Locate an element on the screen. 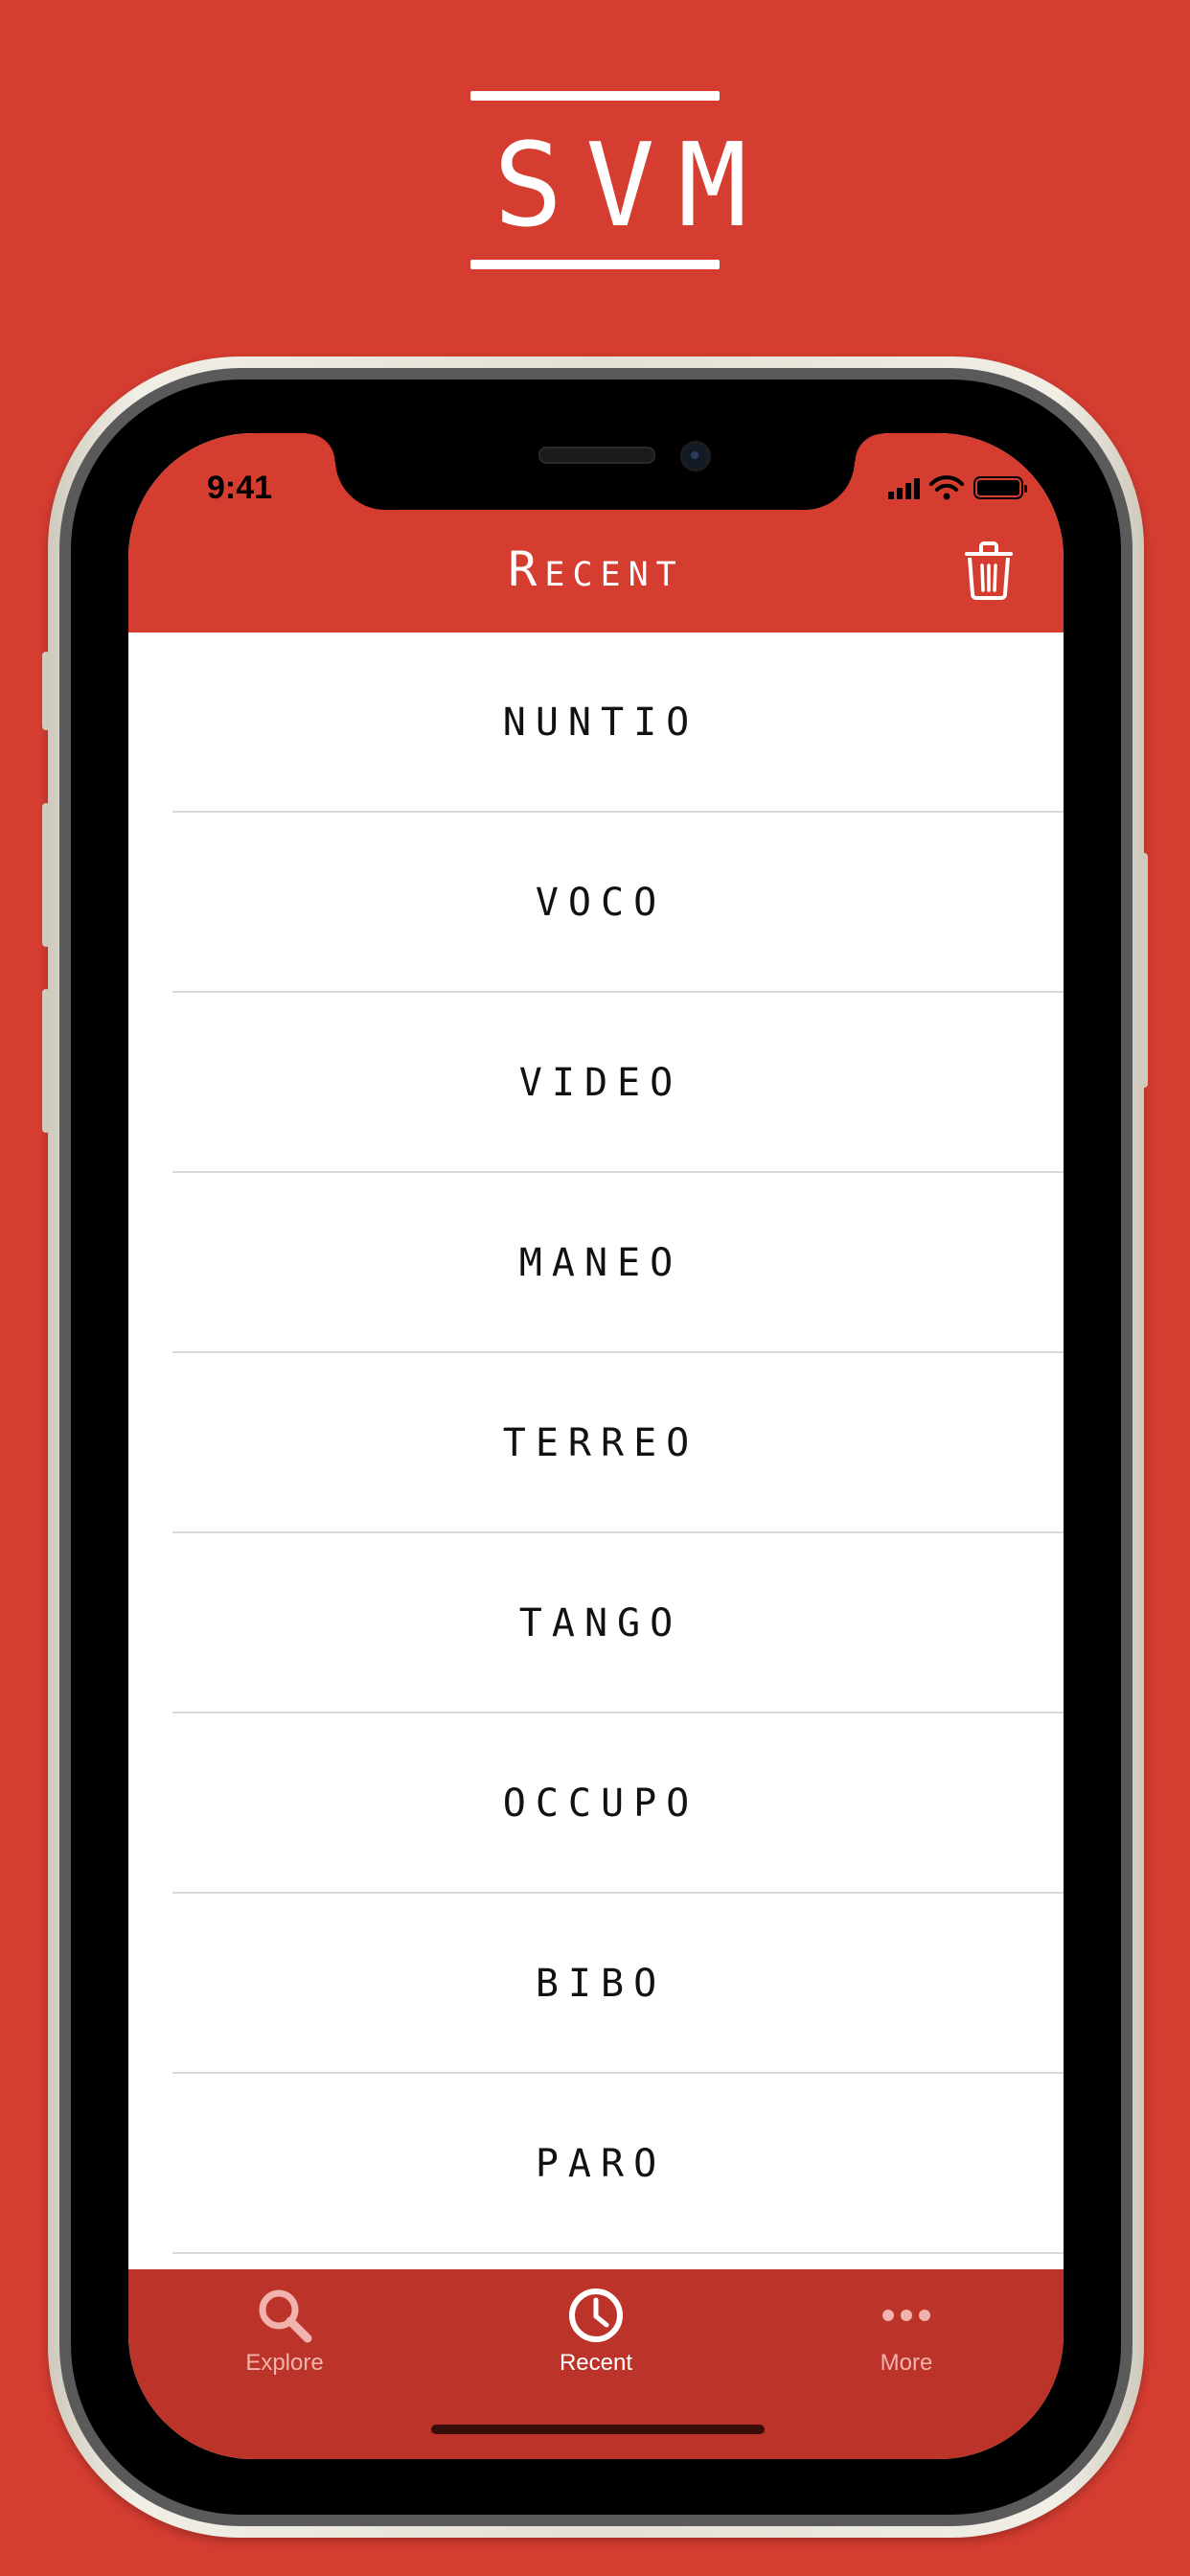 The image size is (1190, 2576). logo-text: SVM is located at coordinates (632, 186).